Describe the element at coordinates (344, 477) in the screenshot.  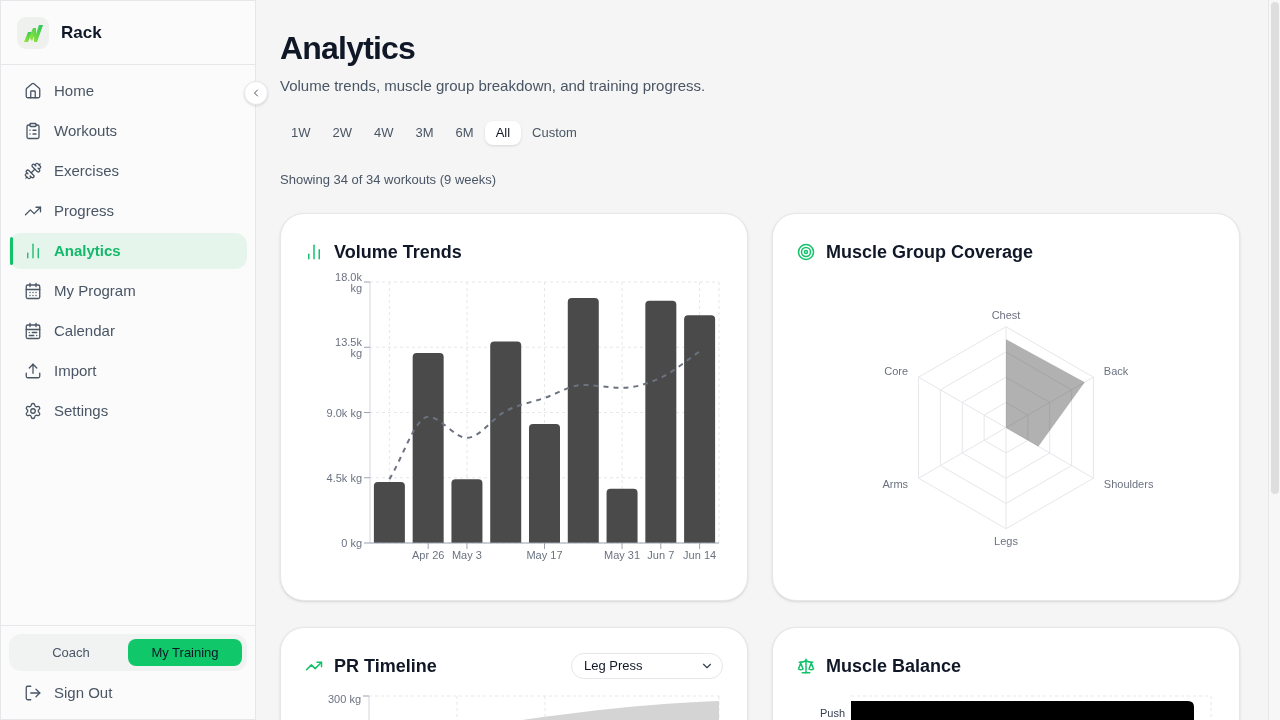
I see `axis-label: 4.5k kg` at that location.